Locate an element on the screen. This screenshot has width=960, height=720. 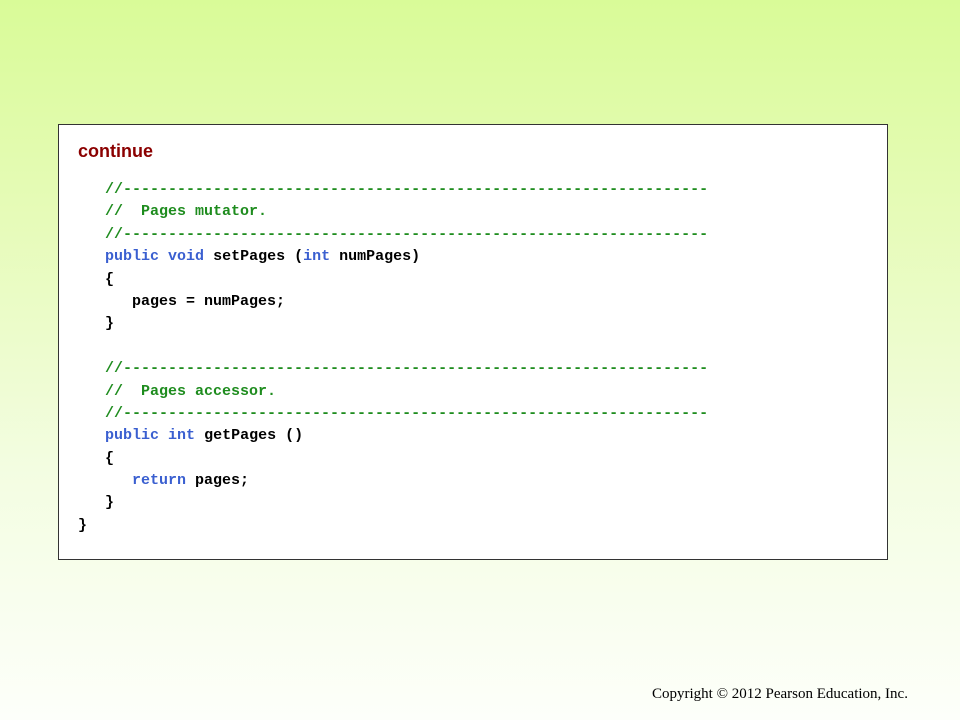
code-token-plain: getPages () is located at coordinates (249, 436).